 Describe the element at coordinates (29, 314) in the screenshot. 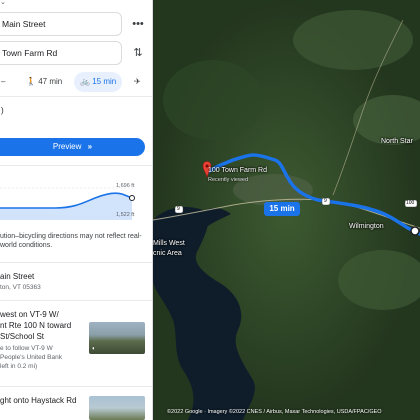

I see `step-title-line: west on VT-9 W/` at that location.